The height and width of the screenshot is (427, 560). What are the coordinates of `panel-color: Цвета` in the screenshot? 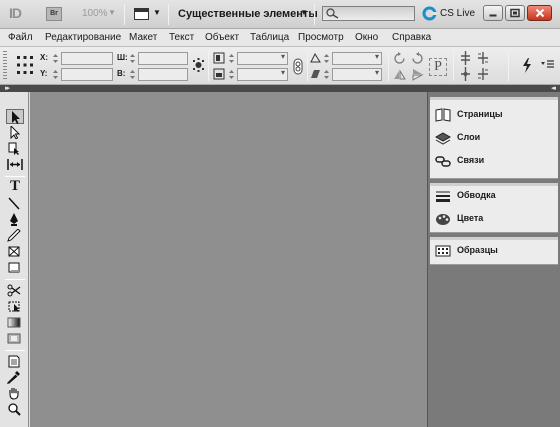 It's located at (494, 219).